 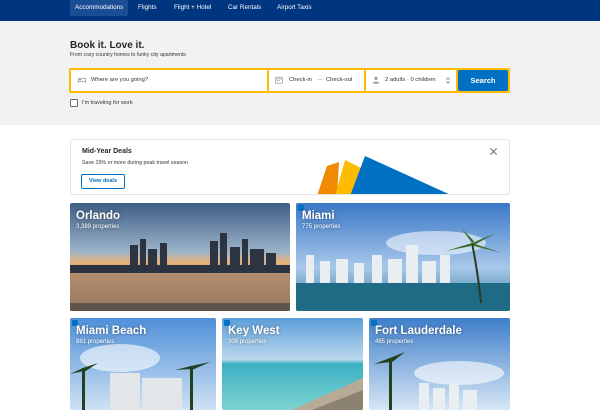 What do you see at coordinates (107, 103) in the screenshot?
I see `work-travel-label: I'm traveling for work` at bounding box center [107, 103].